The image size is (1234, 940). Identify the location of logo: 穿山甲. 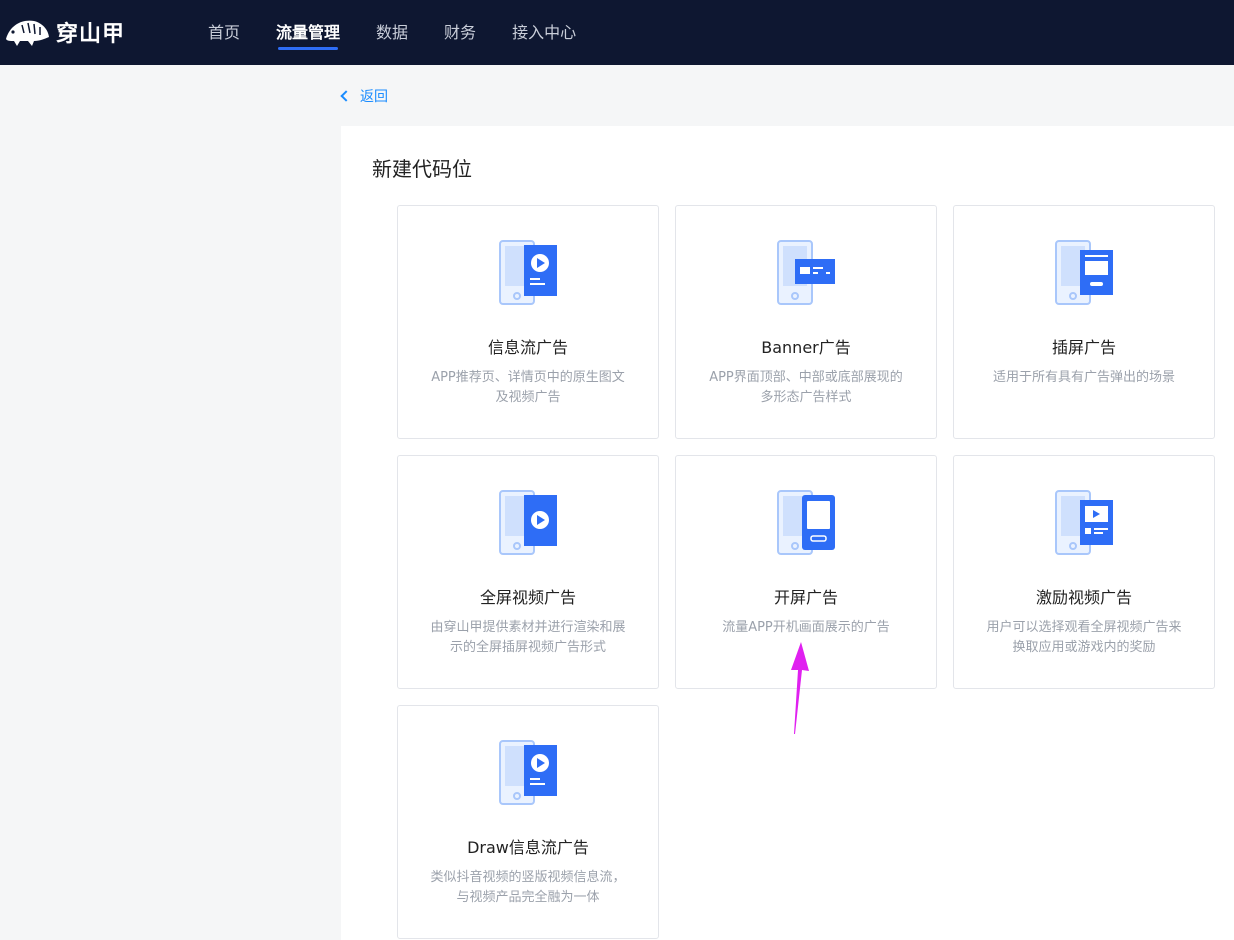
(64, 32).